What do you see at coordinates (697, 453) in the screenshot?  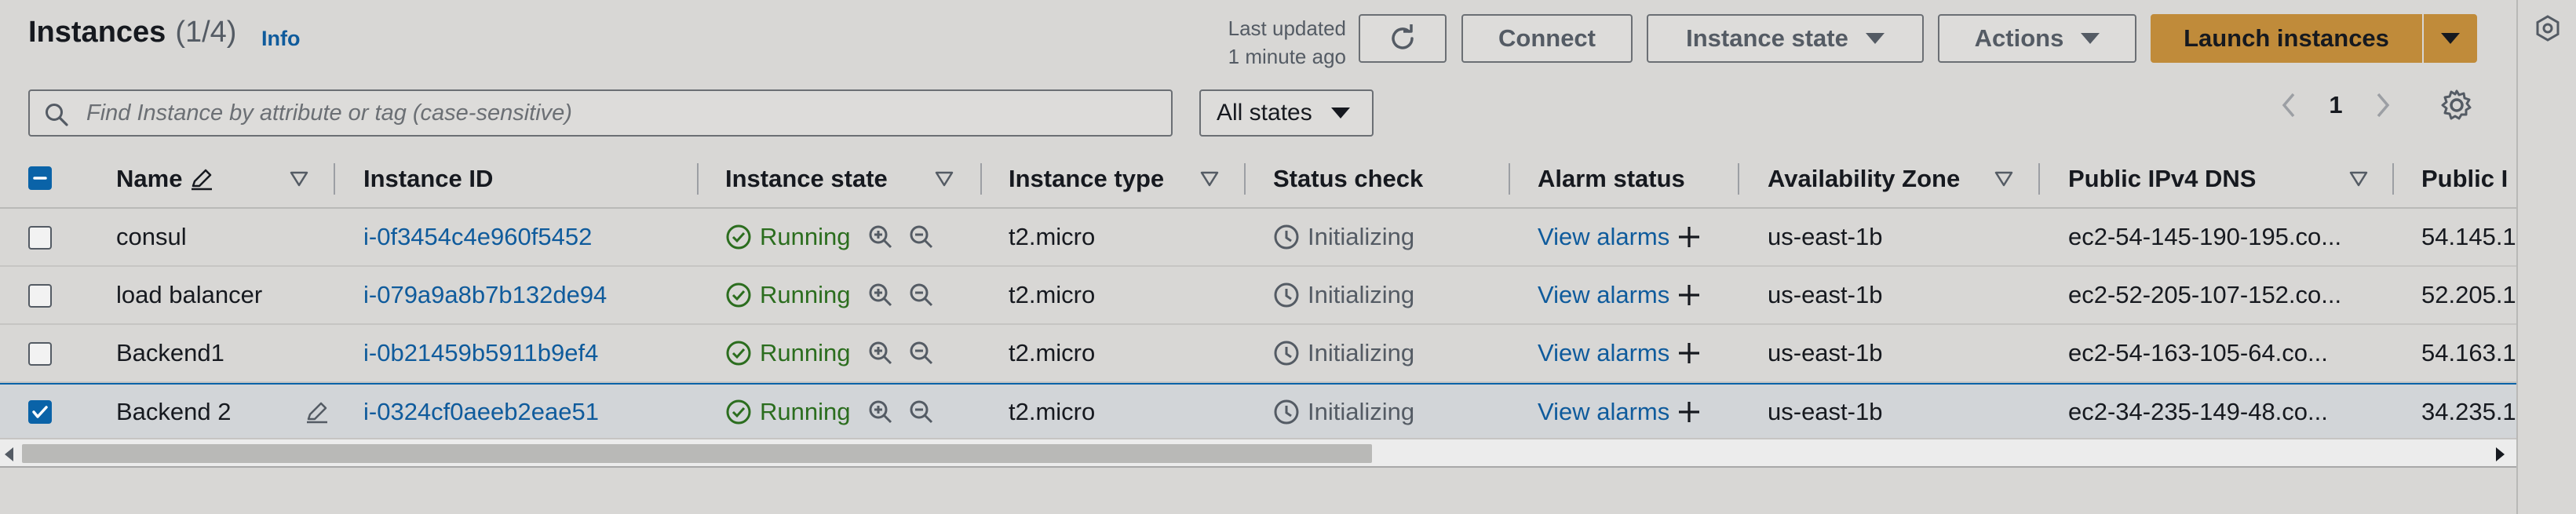 I see `scrollbar-thumb` at bounding box center [697, 453].